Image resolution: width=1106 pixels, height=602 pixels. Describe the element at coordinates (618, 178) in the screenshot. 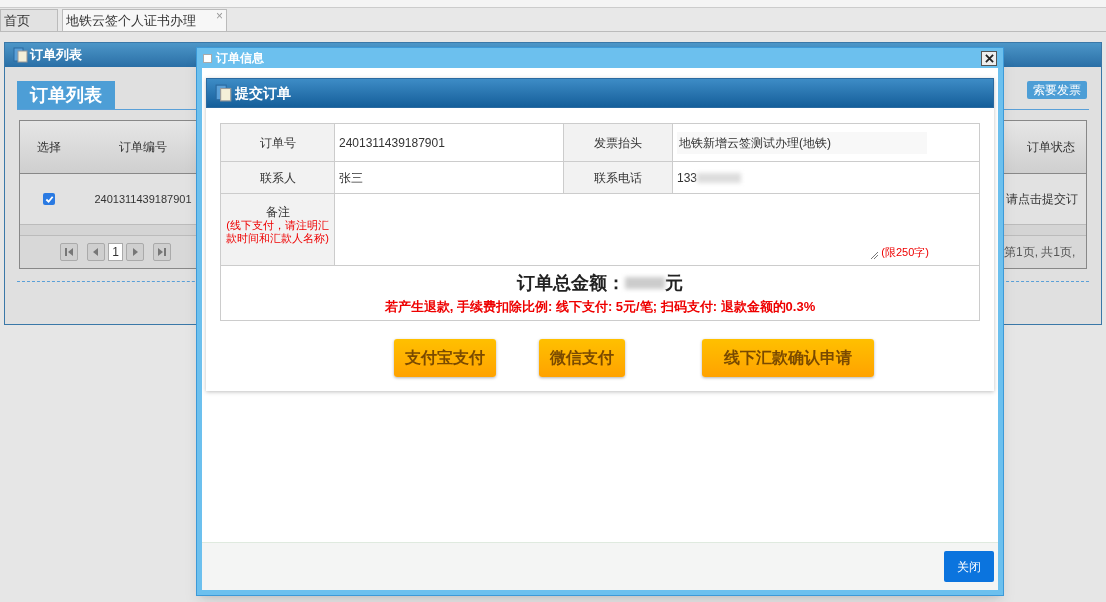

I see `field-label: 联系电话` at that location.